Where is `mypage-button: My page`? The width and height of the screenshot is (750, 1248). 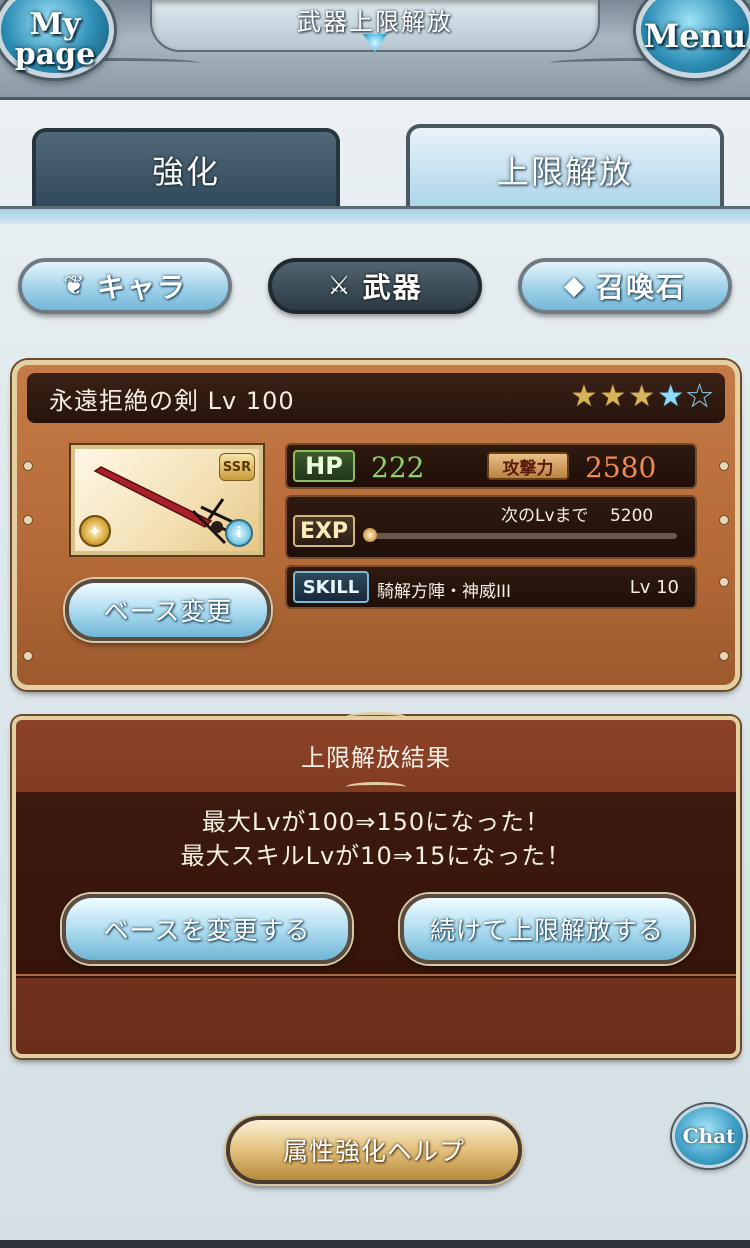
mypage-button: My page is located at coordinates (57, 39).